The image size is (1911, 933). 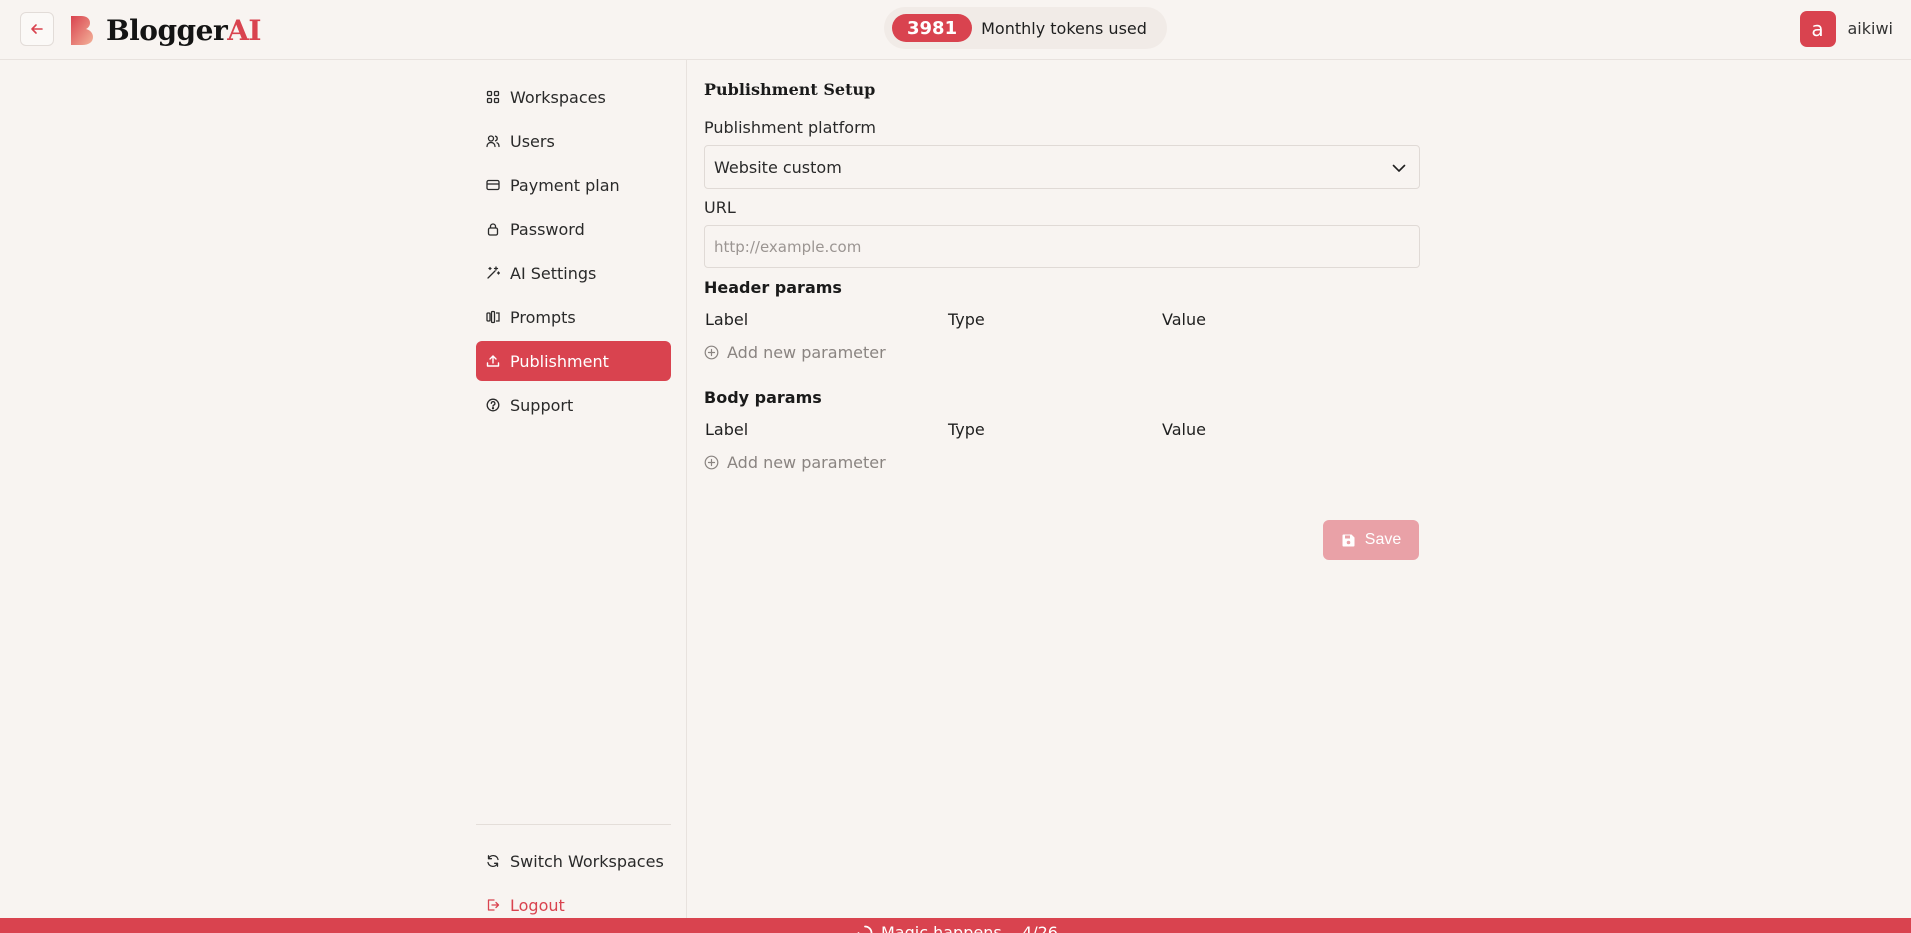 What do you see at coordinates (1062, 167) in the screenshot?
I see `platform-select: Website custom` at bounding box center [1062, 167].